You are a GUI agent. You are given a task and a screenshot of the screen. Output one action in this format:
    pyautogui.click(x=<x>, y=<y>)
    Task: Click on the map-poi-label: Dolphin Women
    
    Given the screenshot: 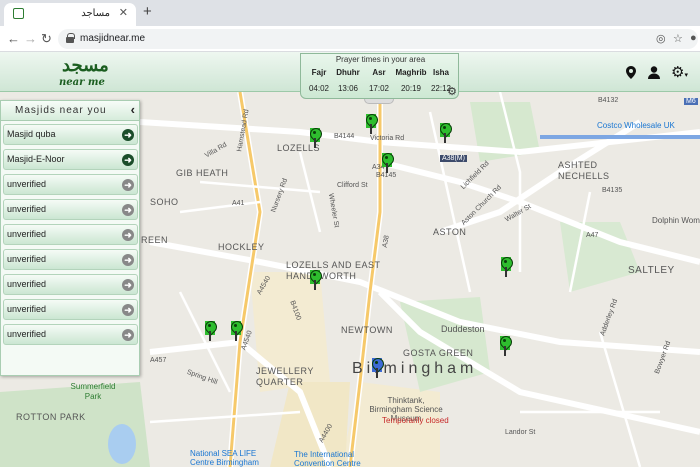 What is the action you would take?
    pyautogui.click(x=676, y=220)
    